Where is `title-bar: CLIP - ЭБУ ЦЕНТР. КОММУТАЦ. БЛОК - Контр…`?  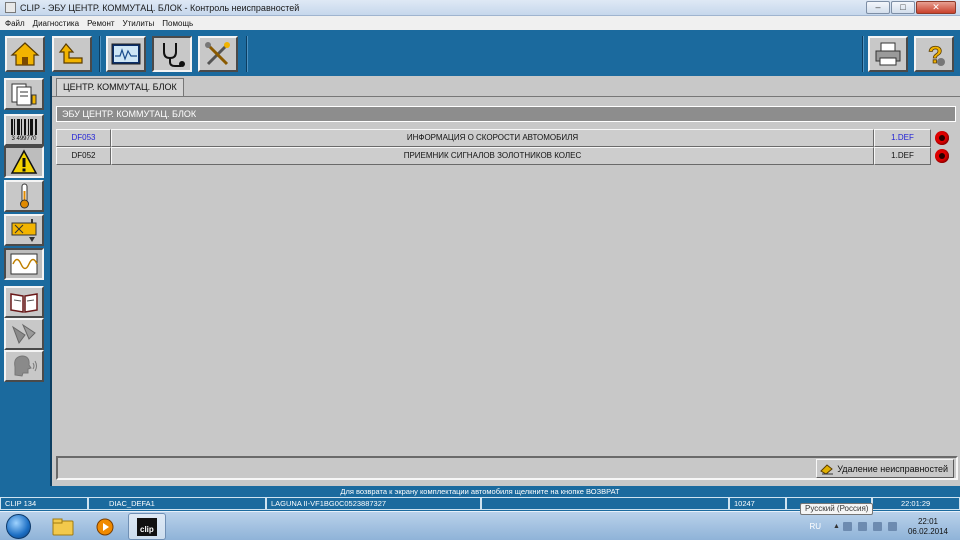 title-bar: CLIP - ЭБУ ЦЕНТР. КОММУТАЦ. БЛОК - Контр… is located at coordinates (480, 8).